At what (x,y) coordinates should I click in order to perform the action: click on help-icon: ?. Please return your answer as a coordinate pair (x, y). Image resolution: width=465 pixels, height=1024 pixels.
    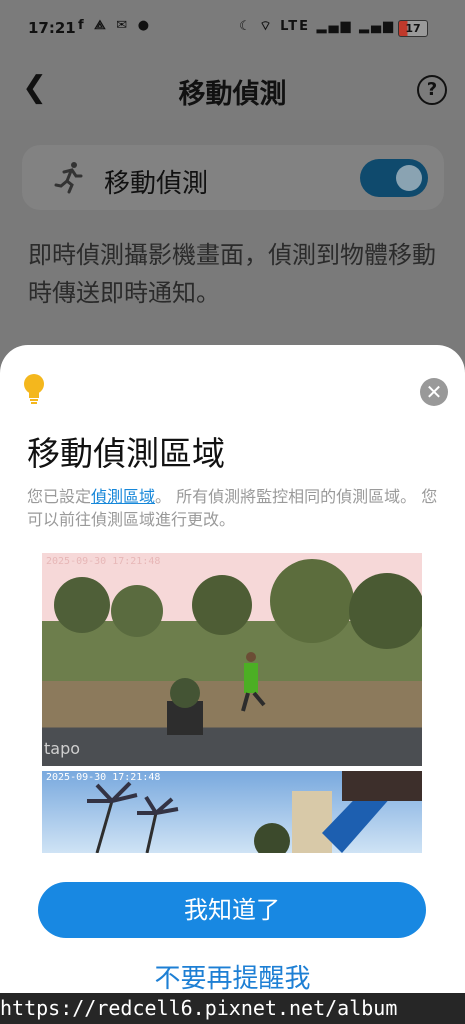
    Looking at the image, I should click on (432, 90).